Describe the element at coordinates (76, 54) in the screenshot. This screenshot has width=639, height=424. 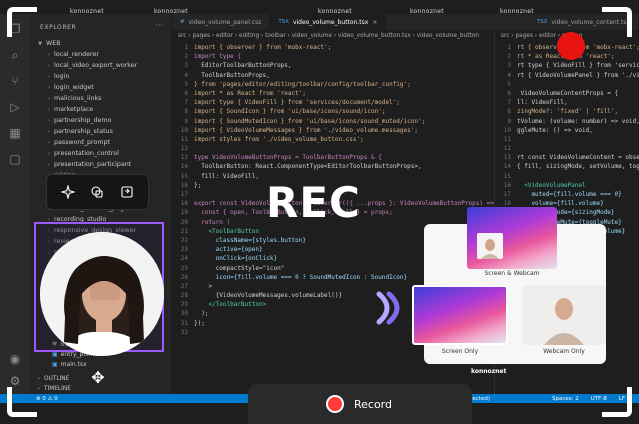
I see `tree-folder-label: local_renderer` at that location.